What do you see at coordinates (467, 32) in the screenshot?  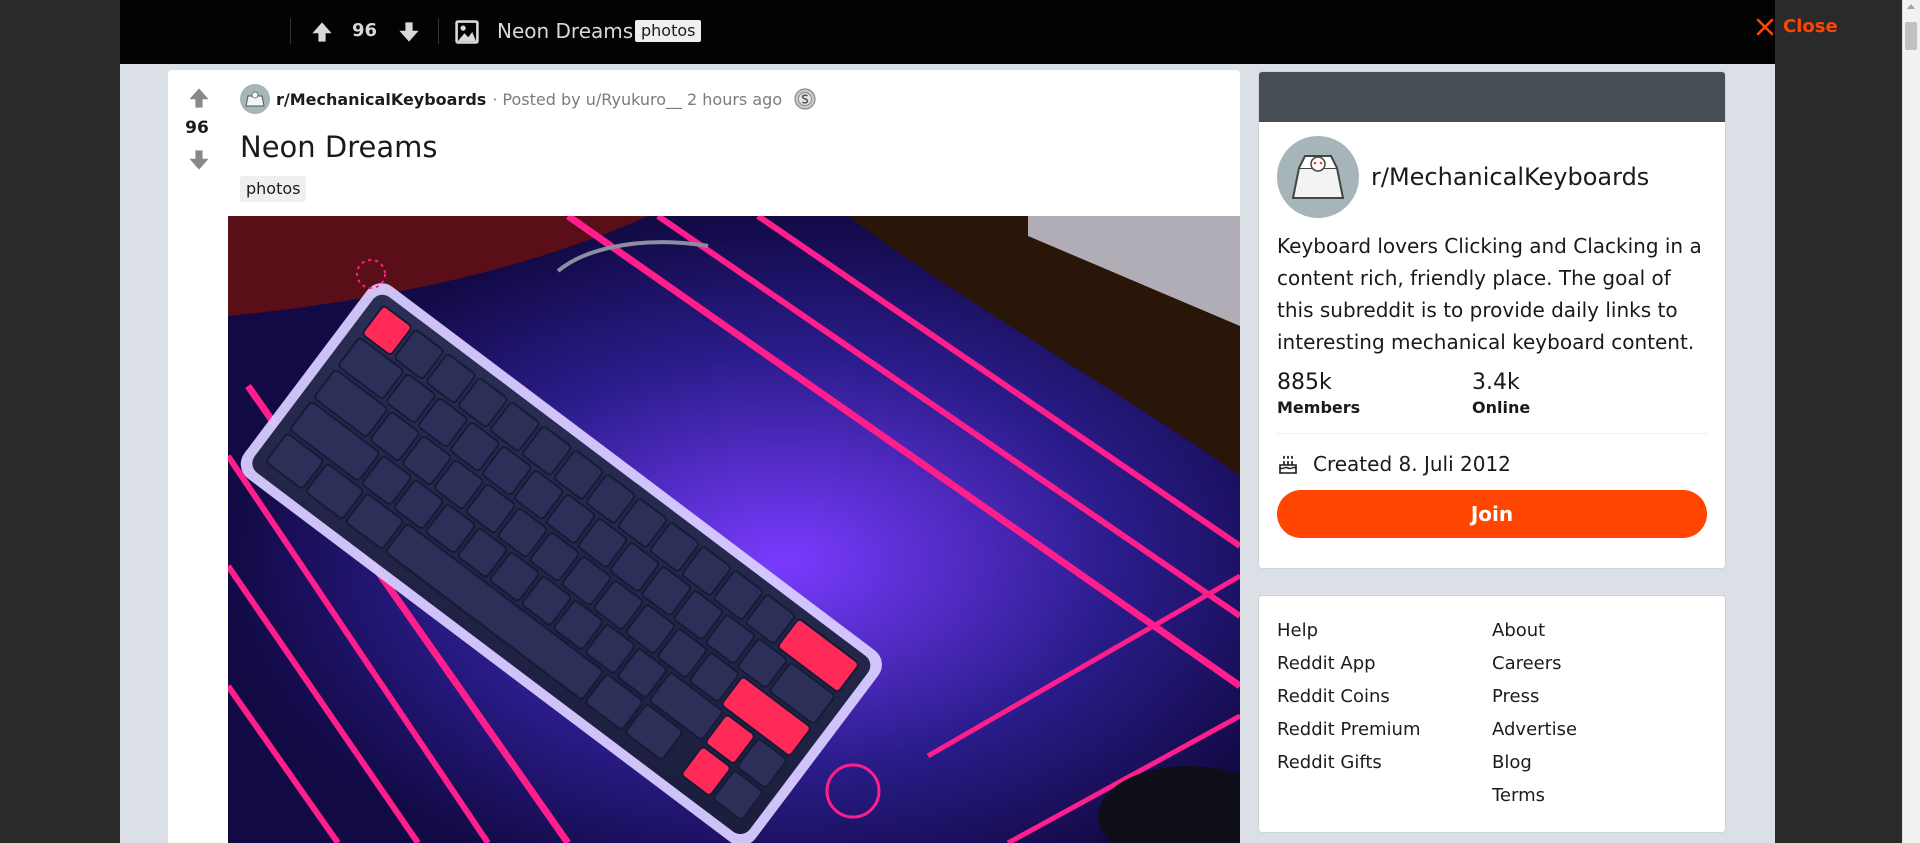 I see `image-post-icon` at bounding box center [467, 32].